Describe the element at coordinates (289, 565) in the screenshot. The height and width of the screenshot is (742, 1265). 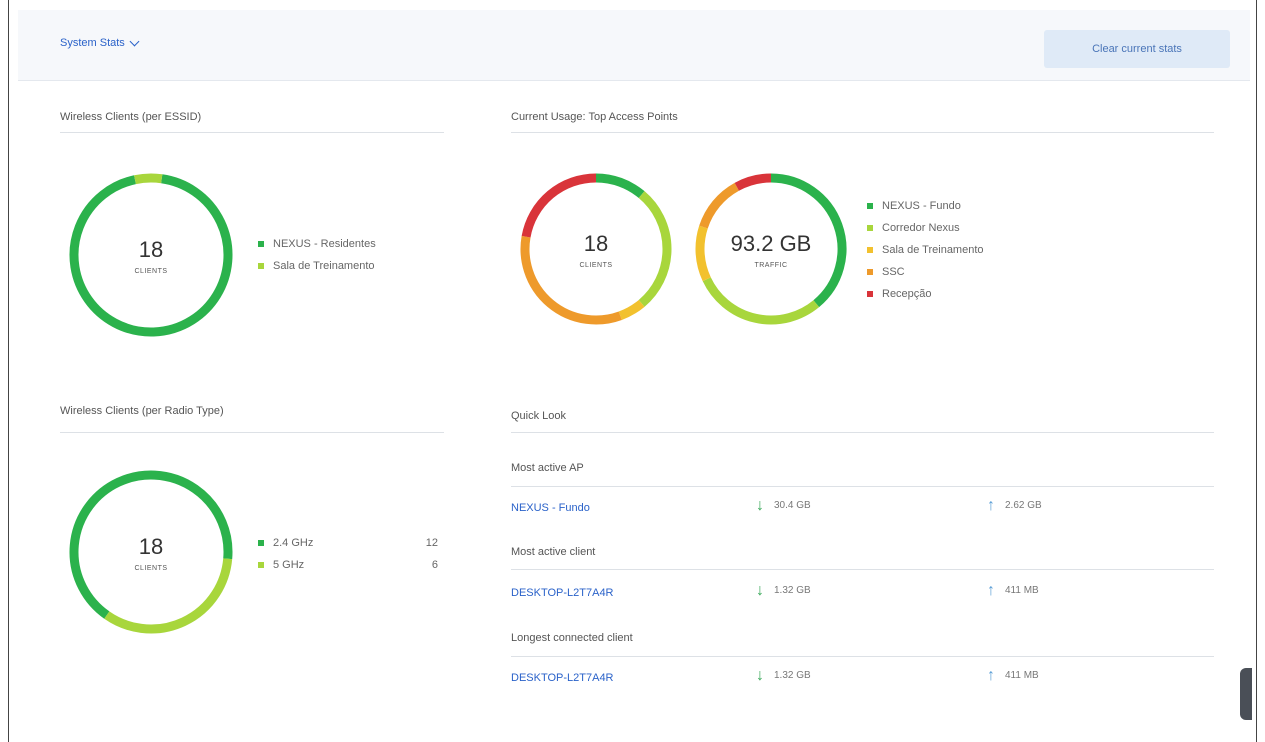
I see `legend-label: 5 GHz` at that location.